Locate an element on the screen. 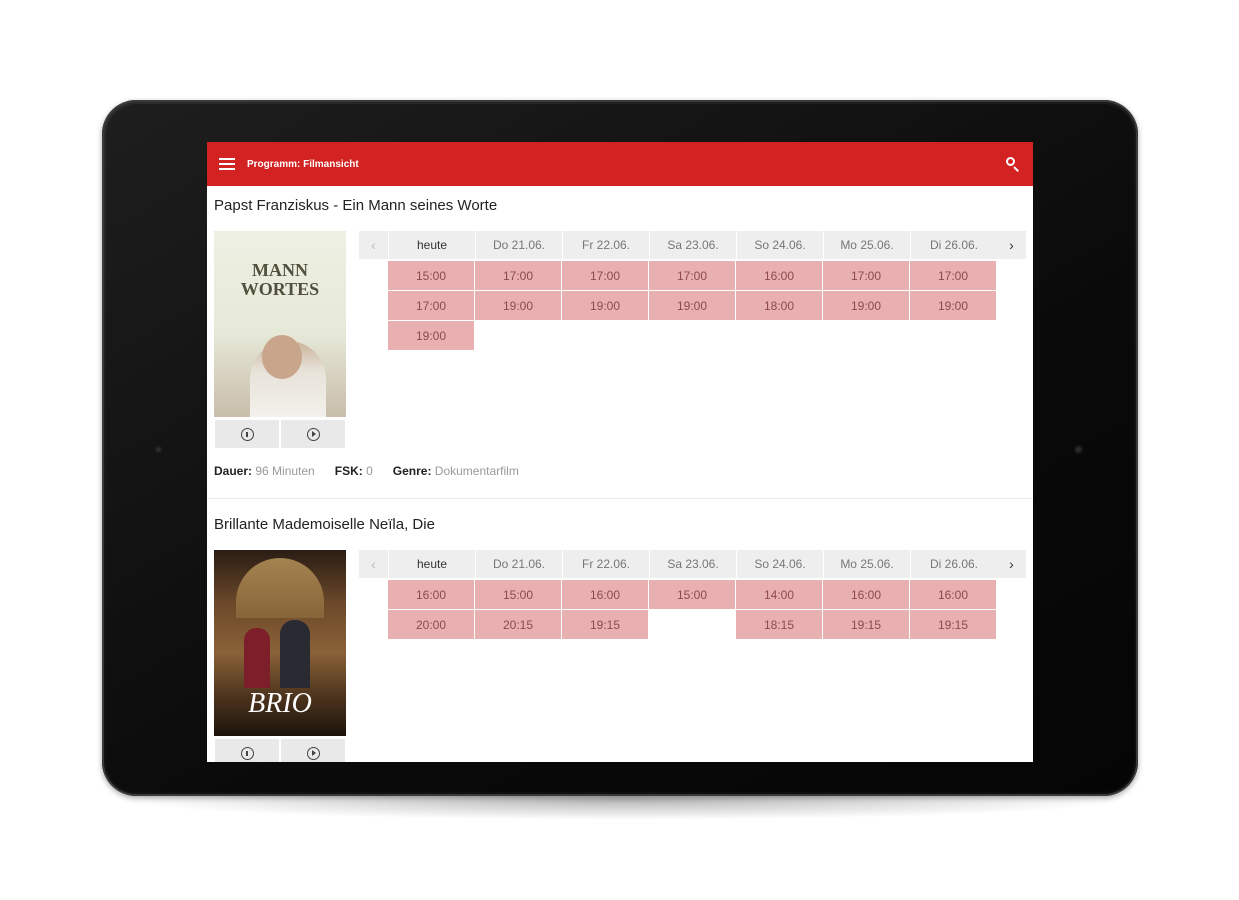  app-bar: Programm: Filmansicht is located at coordinates (620, 164).